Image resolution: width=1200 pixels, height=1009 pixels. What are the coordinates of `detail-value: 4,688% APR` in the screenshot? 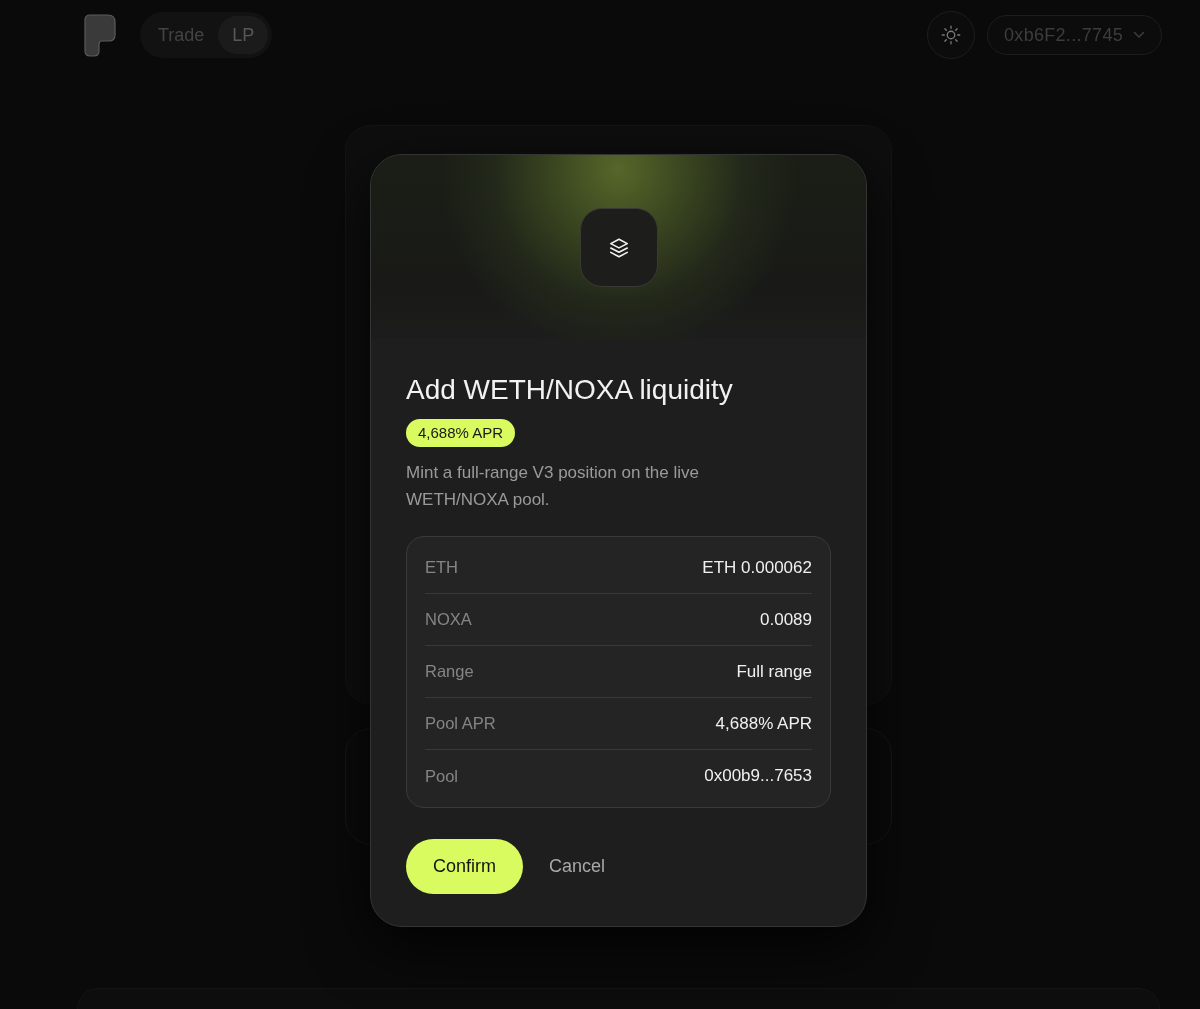 It's located at (763, 723).